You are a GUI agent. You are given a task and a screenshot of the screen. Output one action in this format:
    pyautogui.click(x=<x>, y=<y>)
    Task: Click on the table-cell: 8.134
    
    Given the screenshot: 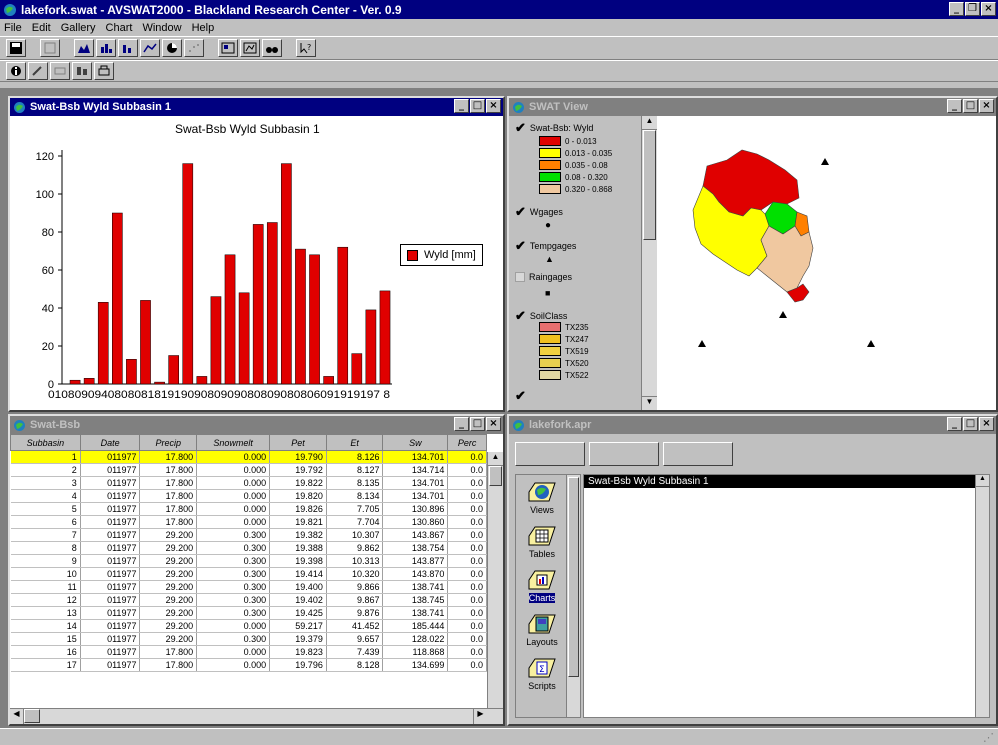 What is the action you would take?
    pyautogui.click(x=355, y=496)
    